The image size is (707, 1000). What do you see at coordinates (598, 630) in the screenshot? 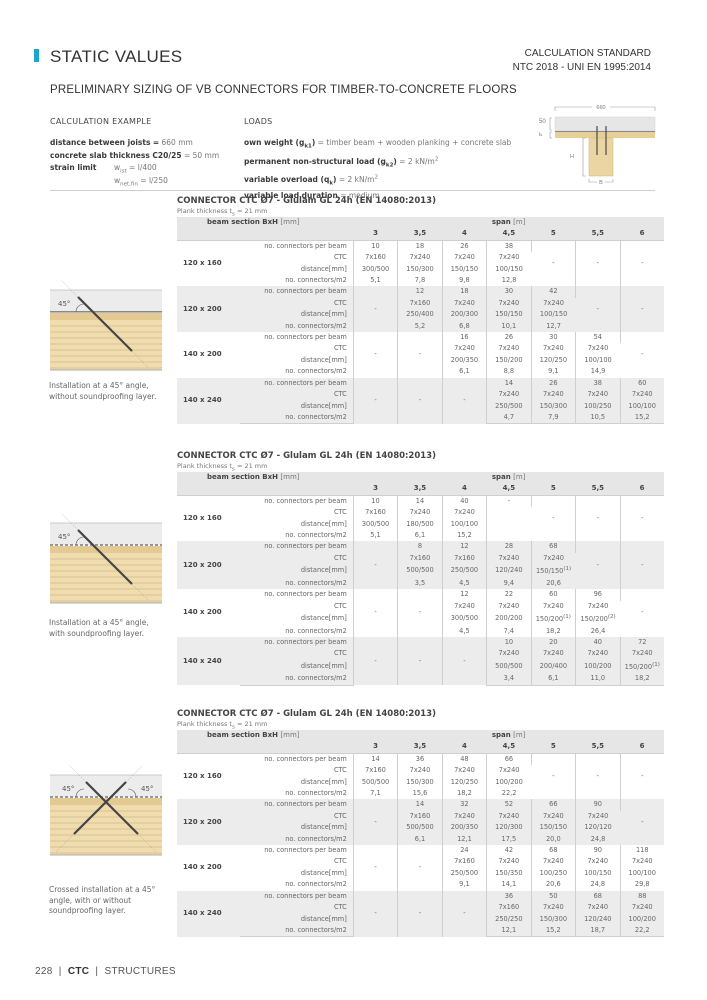
I see `table-cell: 26,4` at bounding box center [598, 630].